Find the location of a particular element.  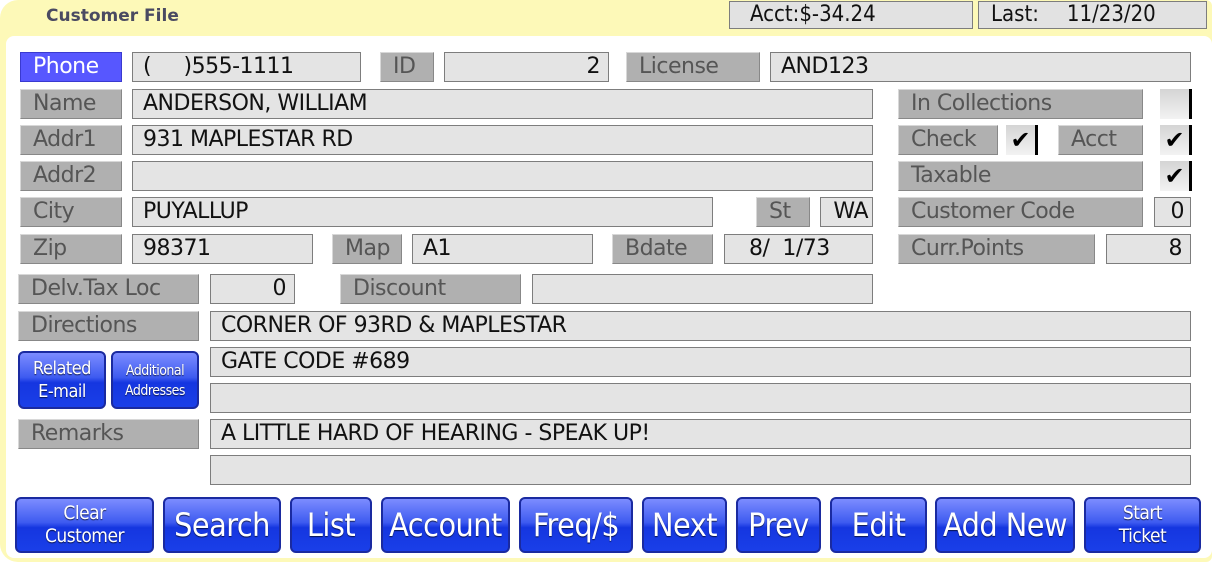

addr1-label: Addr1 is located at coordinates (71, 140).